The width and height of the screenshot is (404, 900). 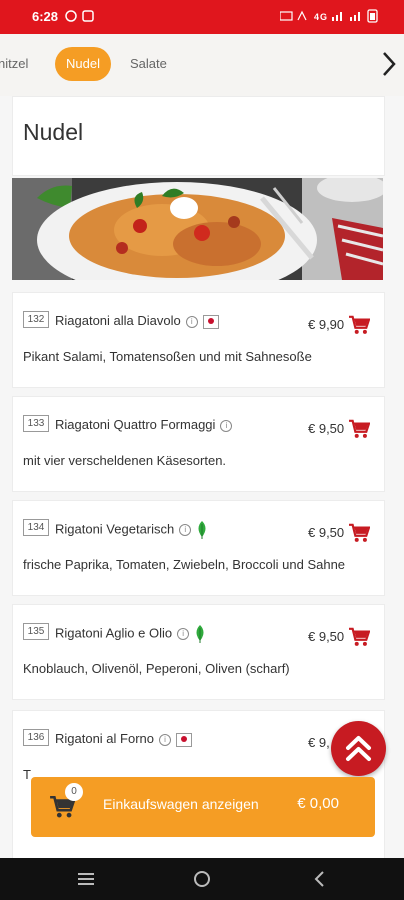 I want to click on dish-number: 133, so click(x=36, y=423).